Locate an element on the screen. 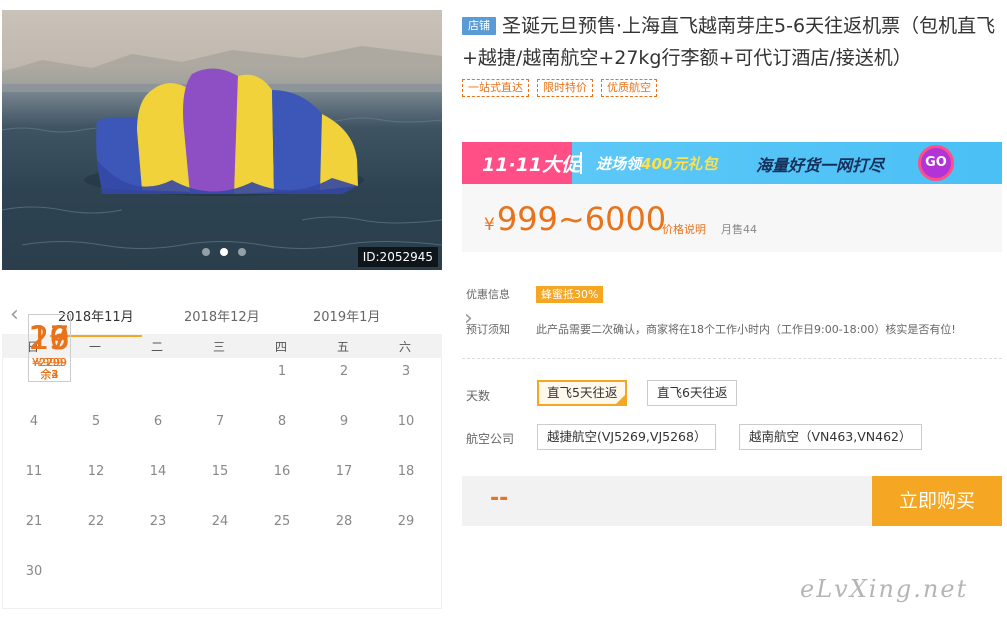  buy-now-button: 立即购买 is located at coordinates (937, 501).